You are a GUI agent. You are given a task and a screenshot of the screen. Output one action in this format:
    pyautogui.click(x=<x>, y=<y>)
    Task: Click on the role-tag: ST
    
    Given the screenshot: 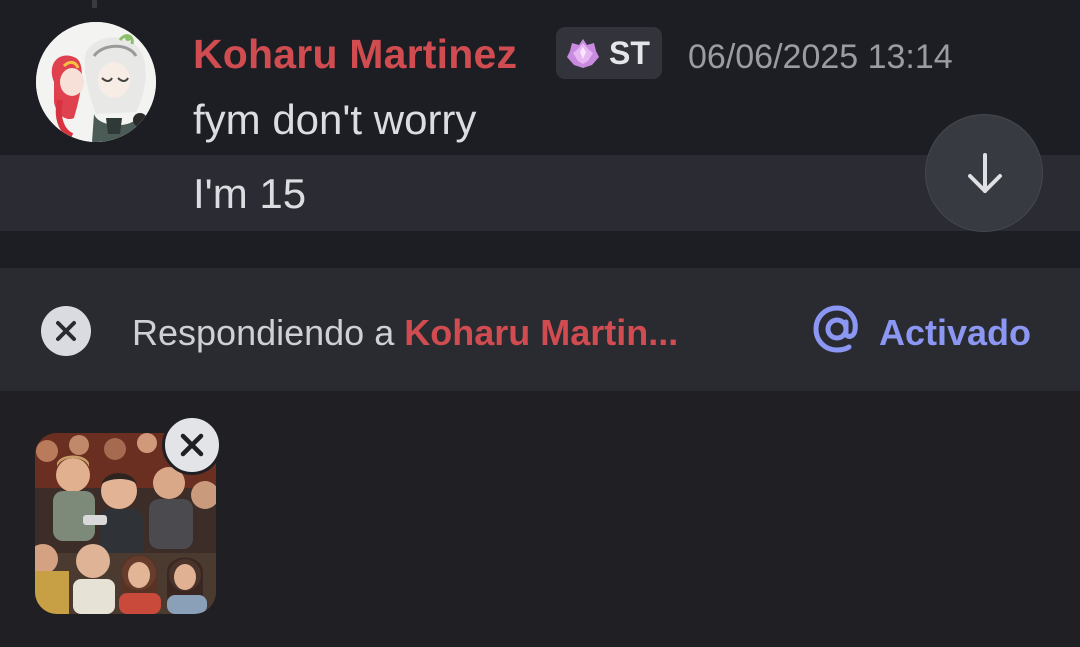 What is the action you would take?
    pyautogui.click(x=609, y=53)
    